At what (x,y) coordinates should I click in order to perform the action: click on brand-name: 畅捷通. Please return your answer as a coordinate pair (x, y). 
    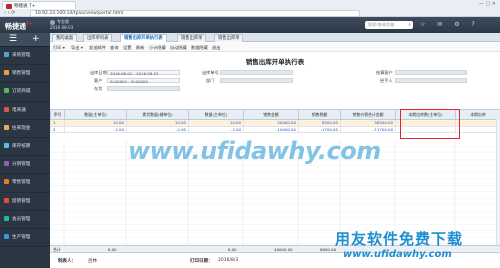
    Looking at the image, I should click on (15, 26).